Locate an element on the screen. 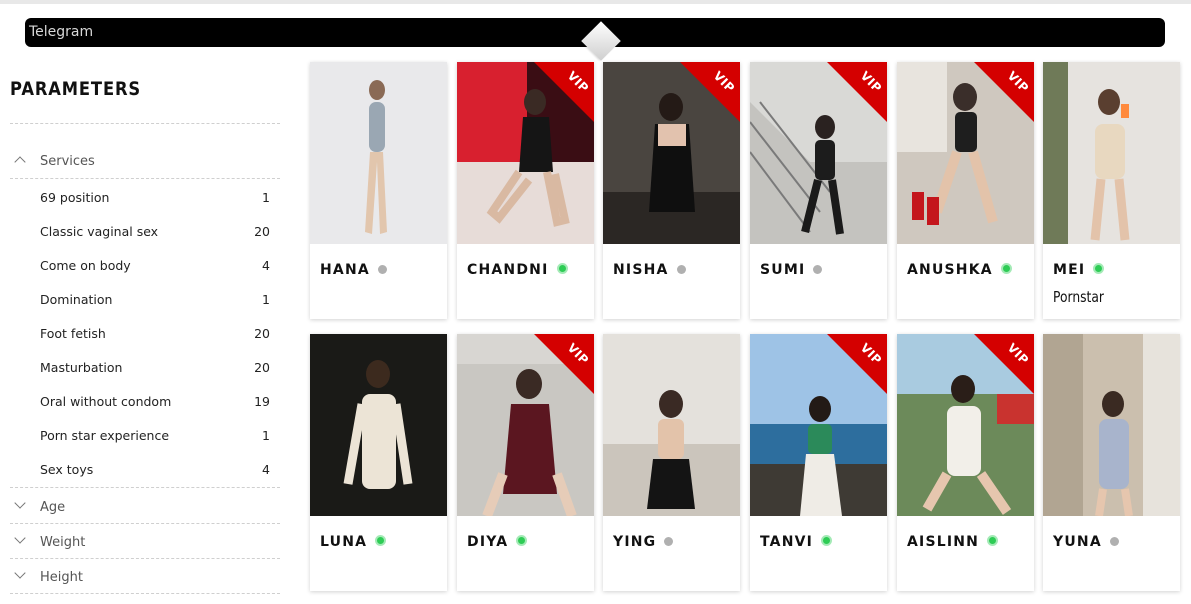  service-label: Sex toys is located at coordinates (67, 469).